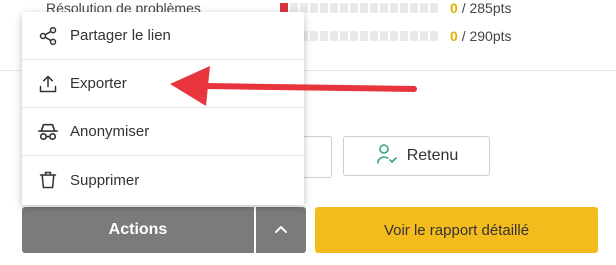 This screenshot has height=265, width=616. I want to click on detailed-report-button: Voir le rapport détaillé, so click(456, 230).